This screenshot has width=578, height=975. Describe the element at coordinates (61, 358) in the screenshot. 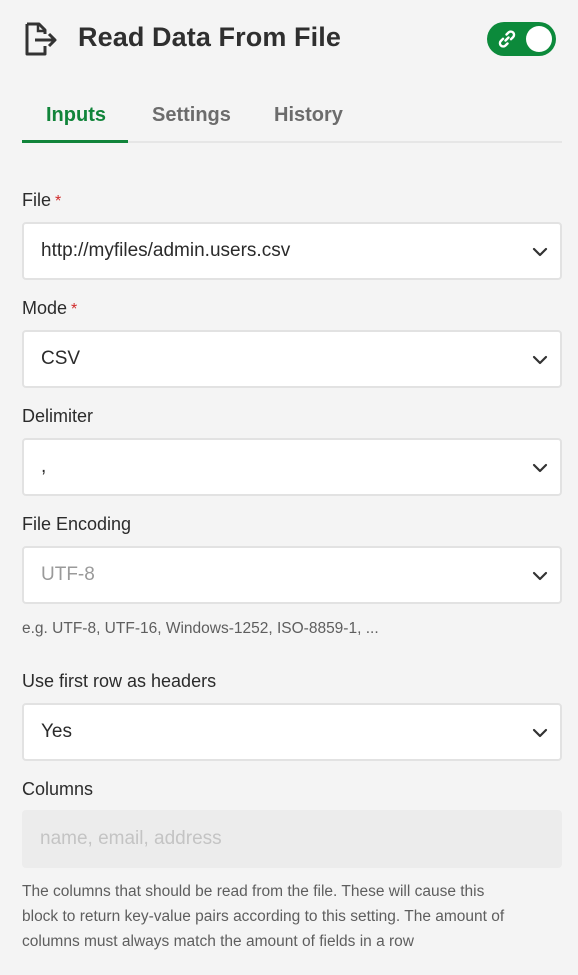

I see `mode-select-value: CSV` at that location.